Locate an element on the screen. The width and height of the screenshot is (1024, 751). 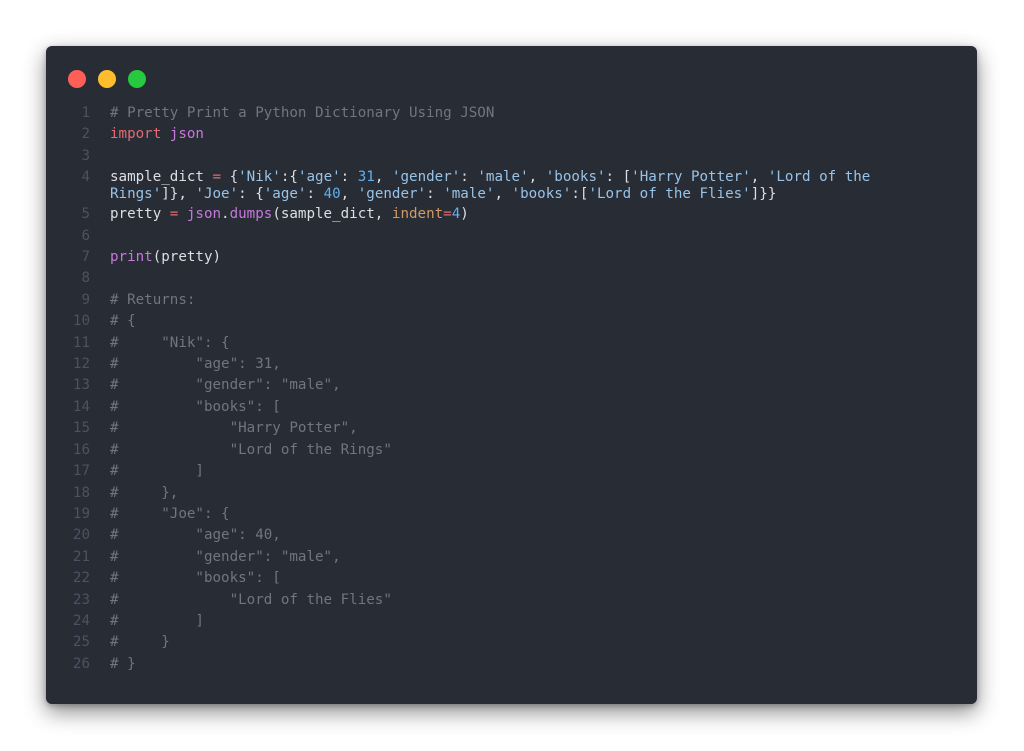
line-number: 23 is located at coordinates (81, 599).